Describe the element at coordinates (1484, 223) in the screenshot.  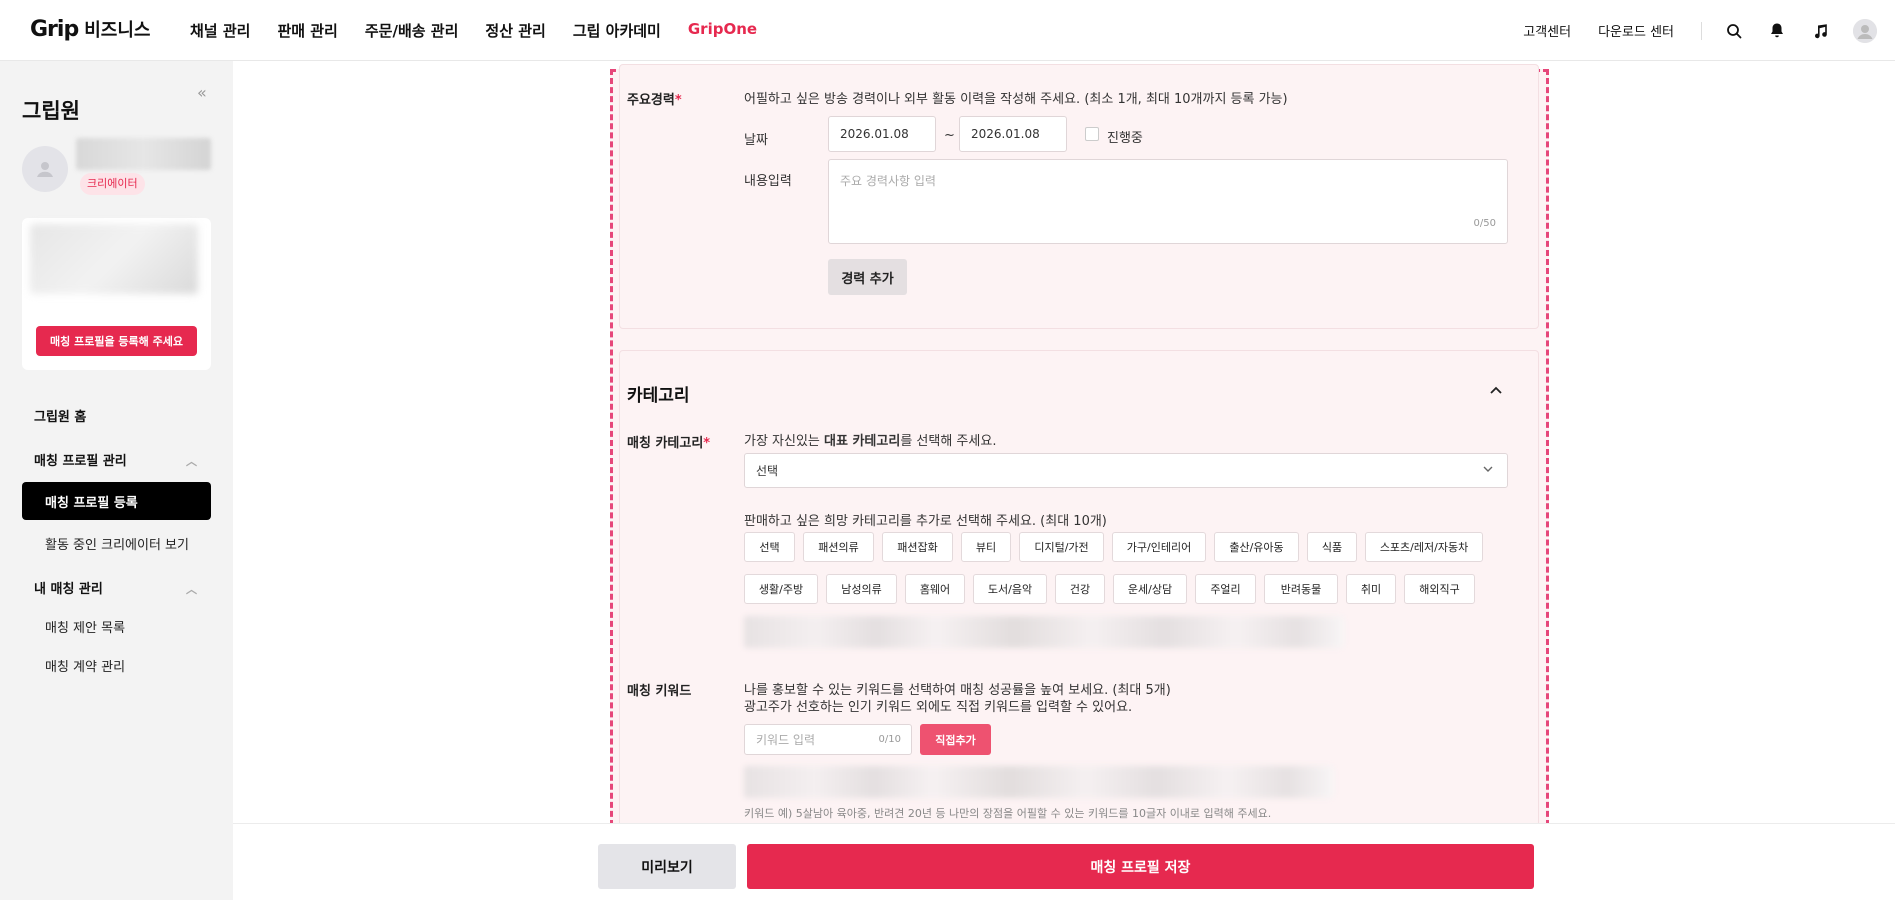
I see `char-counter: 0/50` at that location.